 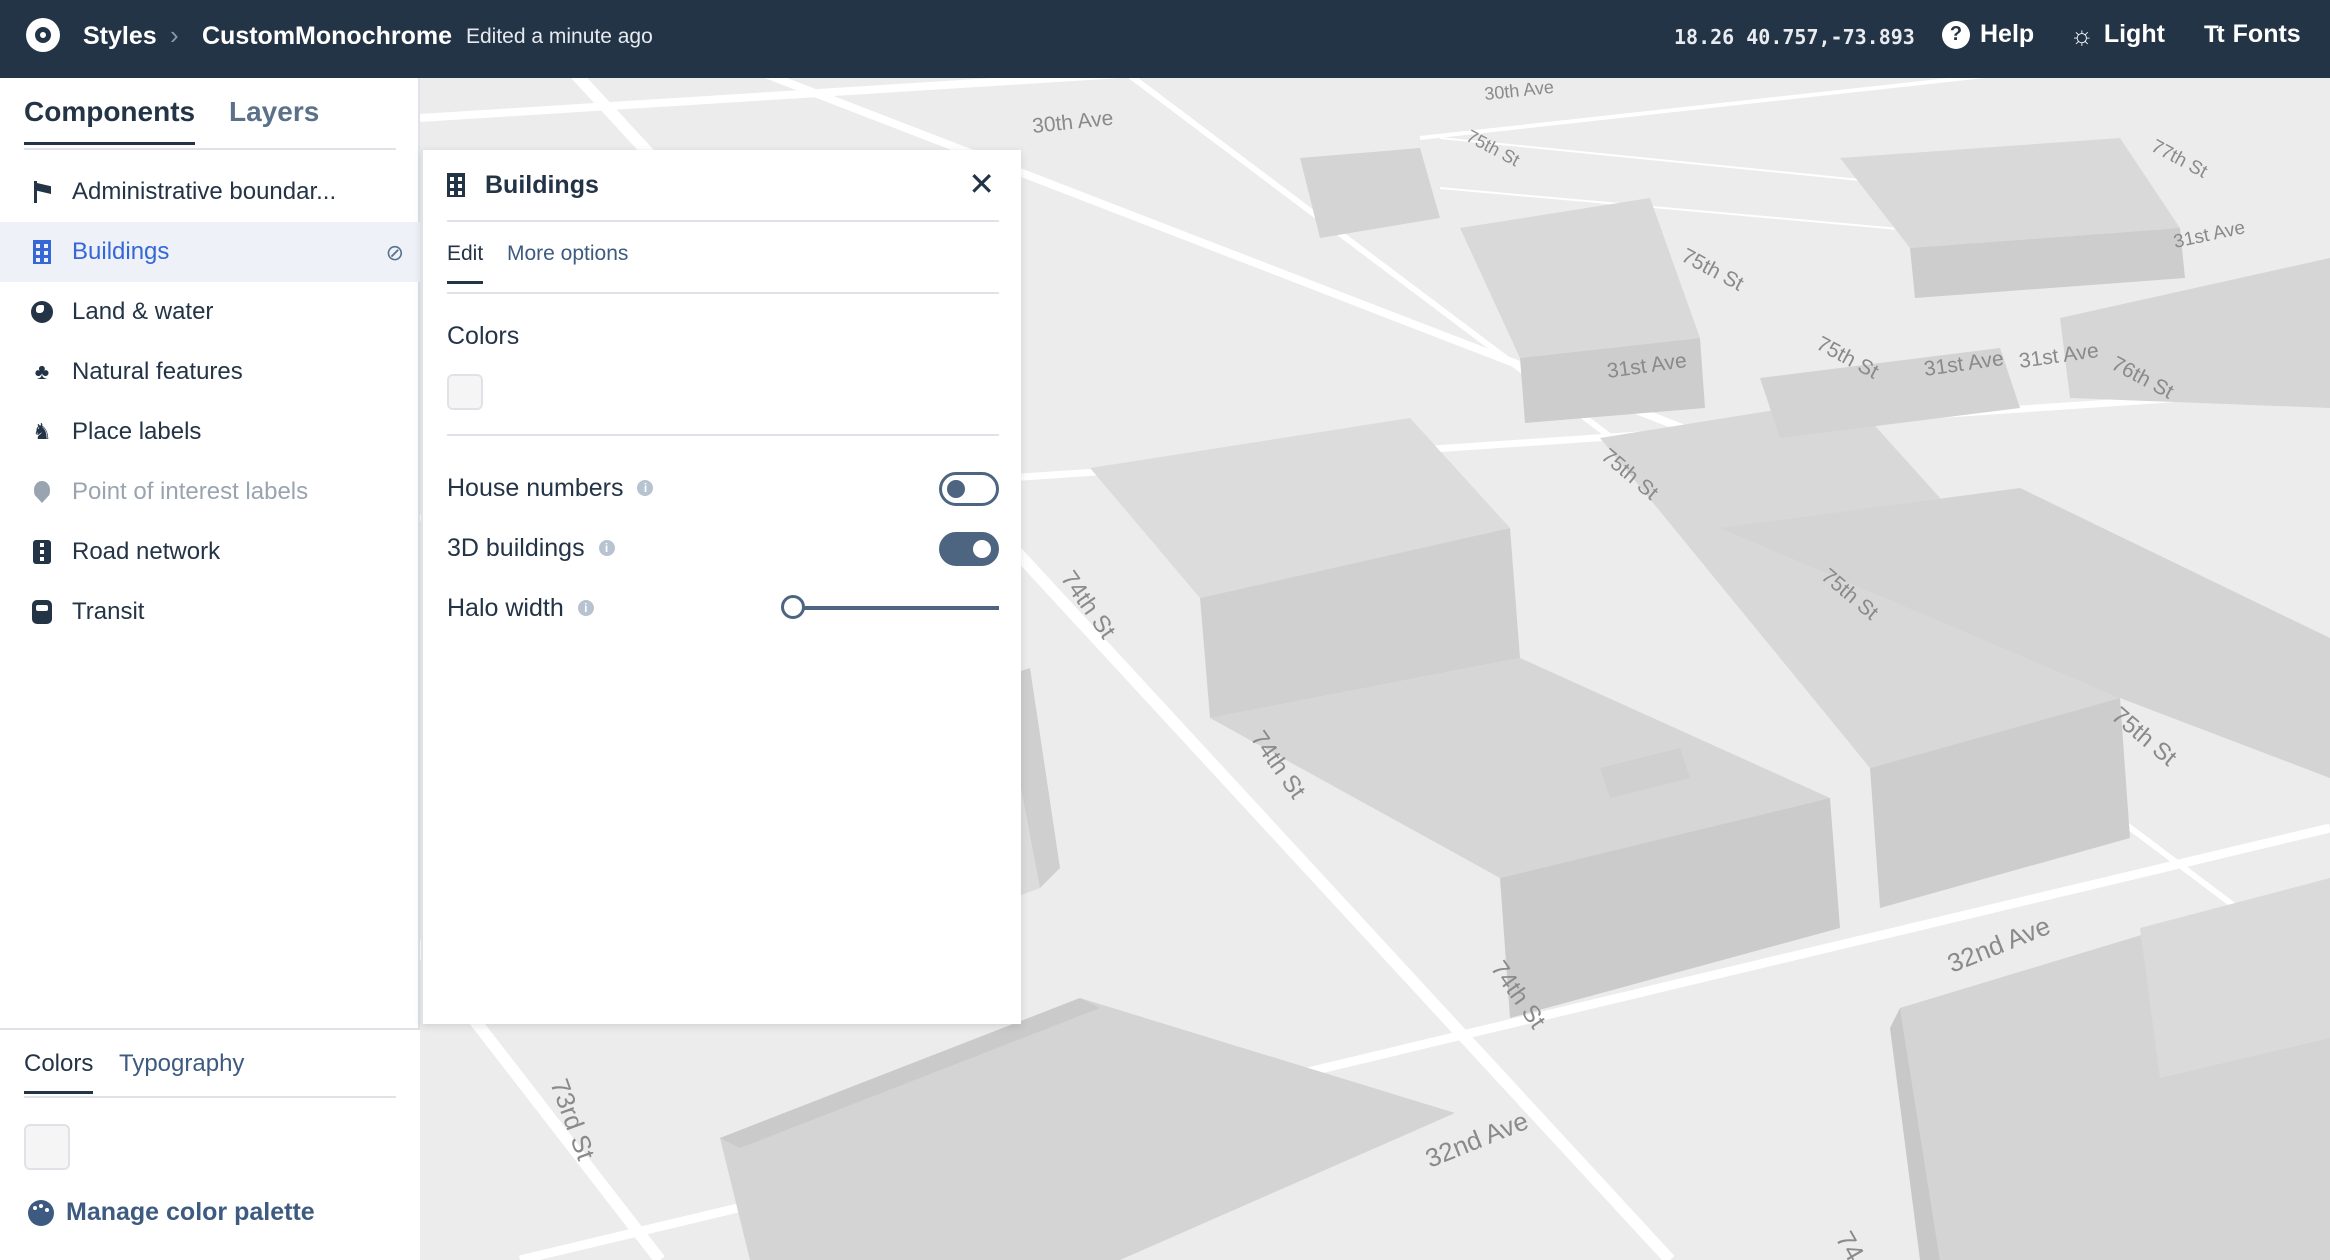 I want to click on theme-label: Light, so click(x=2134, y=34).